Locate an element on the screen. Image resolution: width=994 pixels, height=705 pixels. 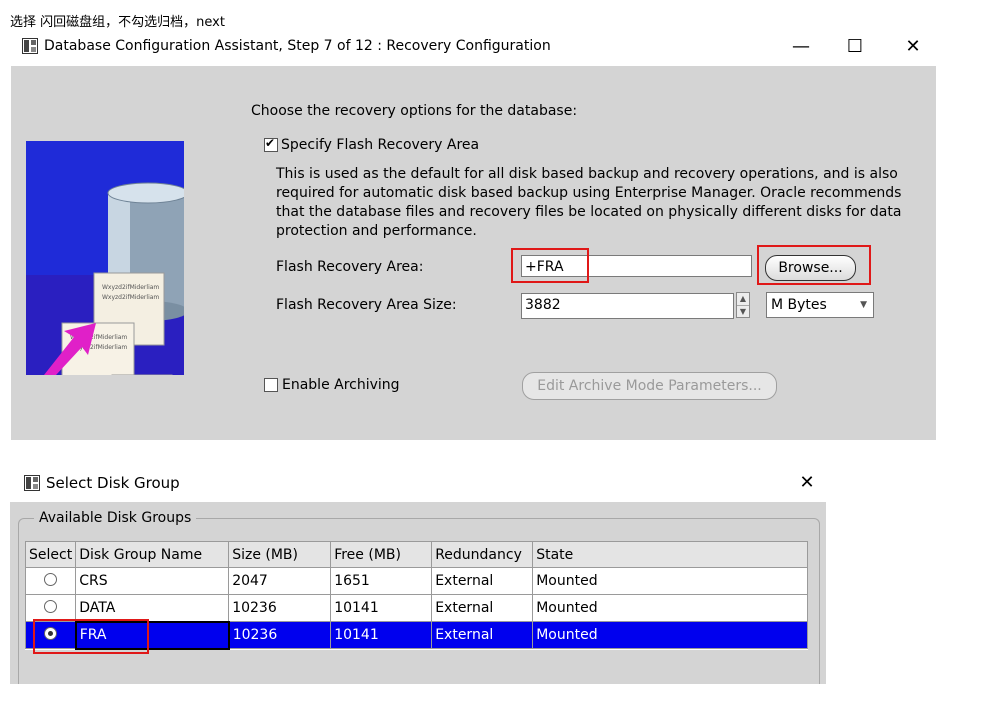
dialog-title-bar: Select Disk Group is located at coordinates (102, 483).